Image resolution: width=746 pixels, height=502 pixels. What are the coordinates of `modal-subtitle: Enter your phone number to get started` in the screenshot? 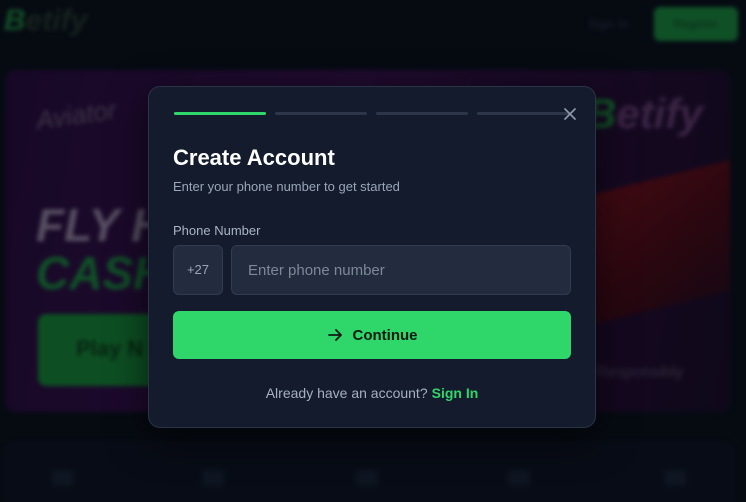 It's located at (286, 186).